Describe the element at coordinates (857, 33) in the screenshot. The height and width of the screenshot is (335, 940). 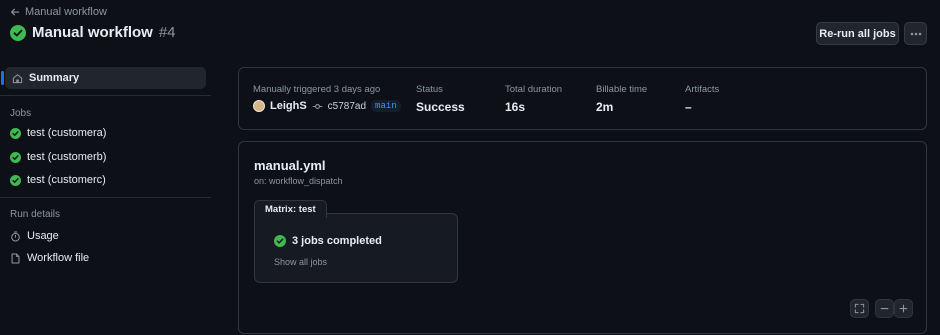
I see `rerun-all-jobs-button: Re-run all jobs` at that location.